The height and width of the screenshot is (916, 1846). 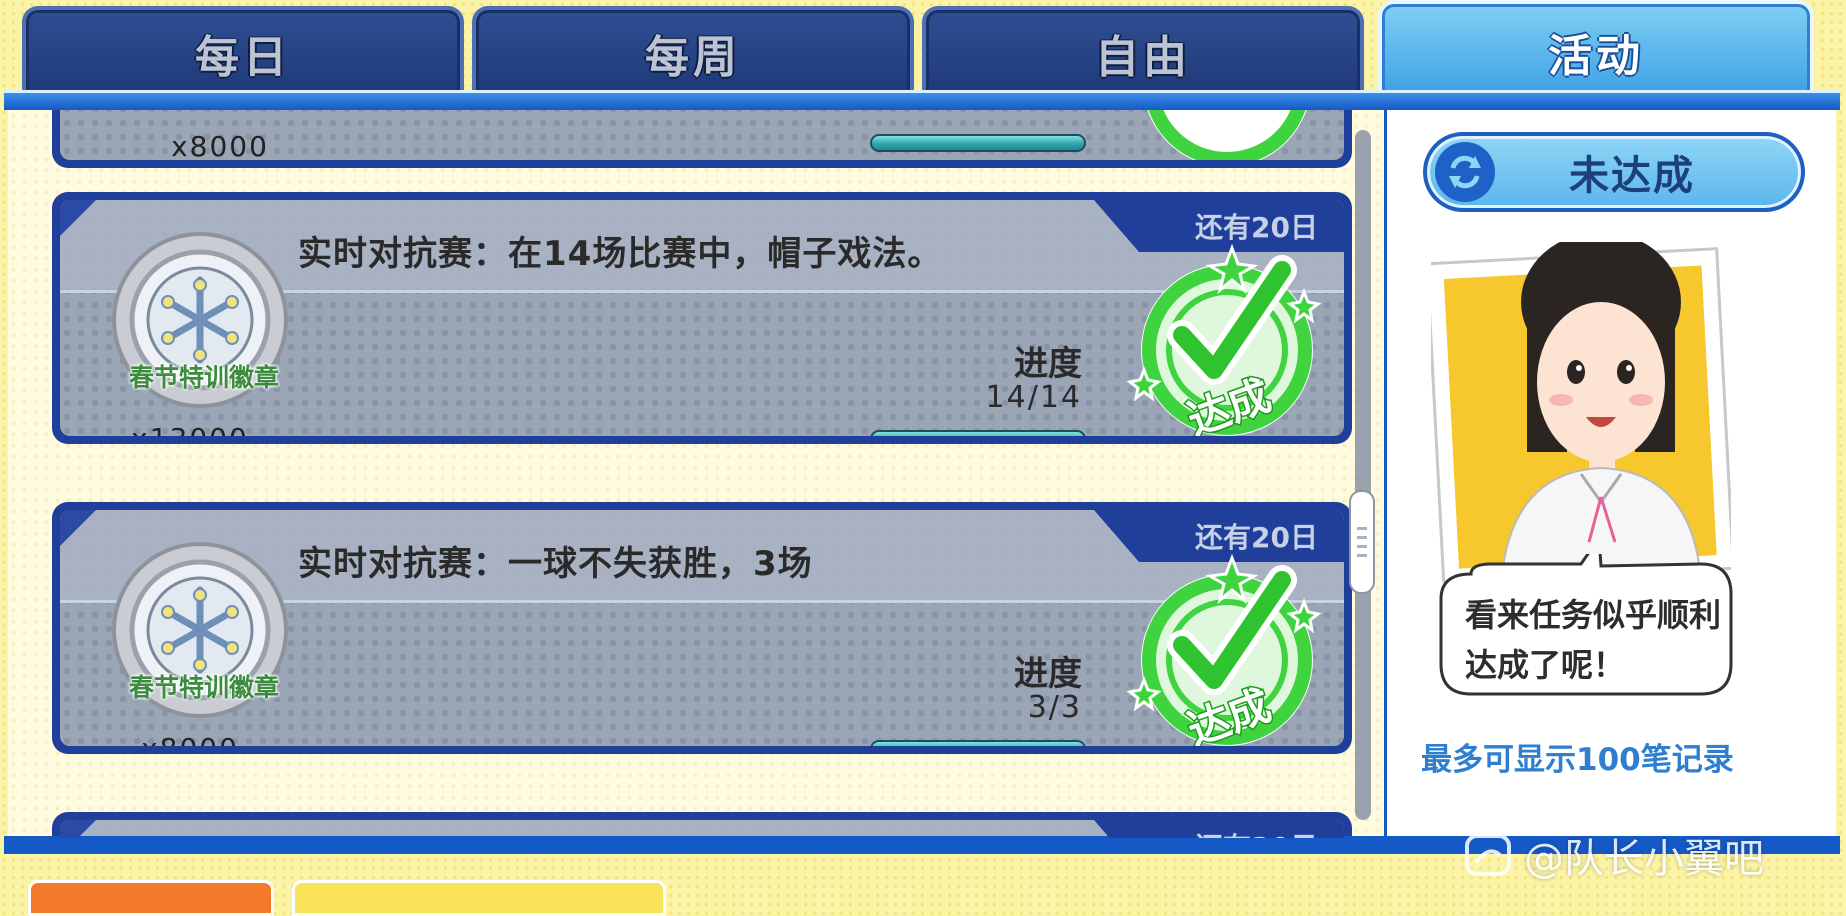 What do you see at coordinates (1632, 176) in the screenshot?
I see `filter-label: 未达成` at bounding box center [1632, 176].